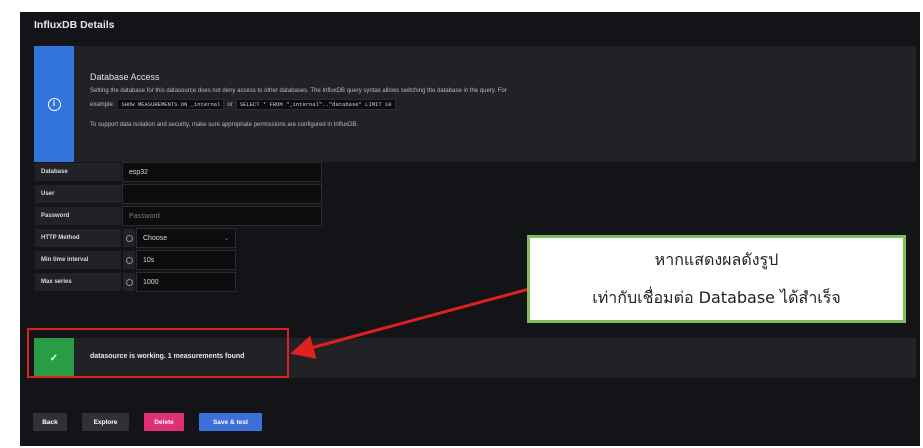  I want to click on max-series-help, so click(129, 282).